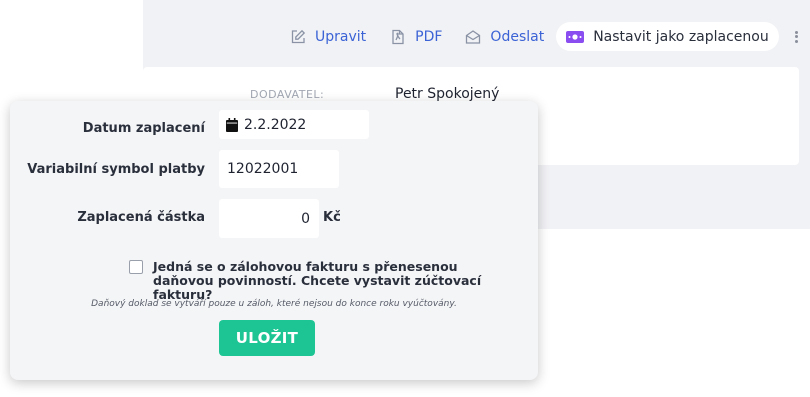 The width and height of the screenshot is (810, 397). I want to click on variable-symbol-input: 12022001, so click(279, 169).